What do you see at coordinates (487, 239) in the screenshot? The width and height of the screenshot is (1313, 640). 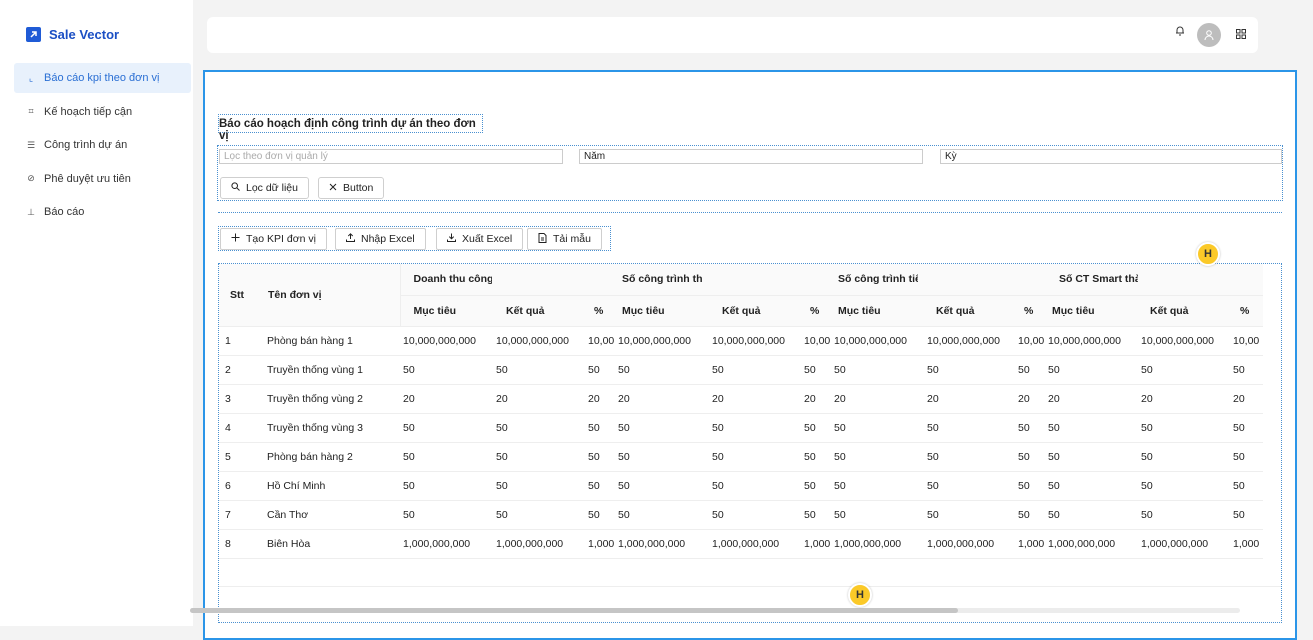 I see `export-excel-label: Xuất Excel` at bounding box center [487, 239].